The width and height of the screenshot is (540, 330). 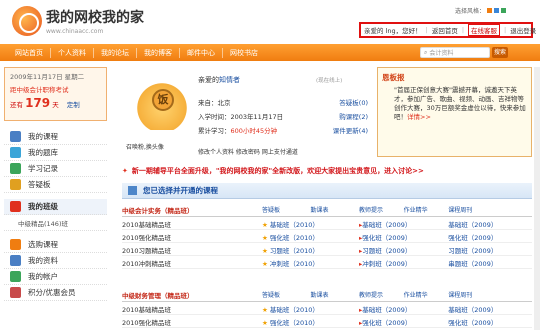 What do you see at coordinates (254, 131) in the screenshot?
I see `study-time: 600小时45分钟` at bounding box center [254, 131].